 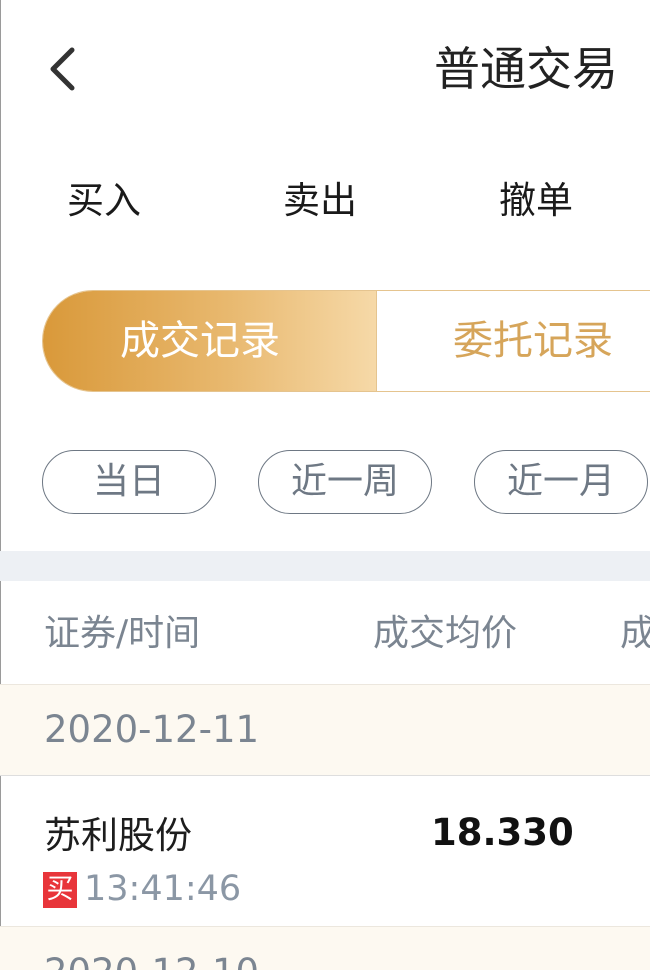 I want to click on buy-badge: 买, so click(x=60, y=890).